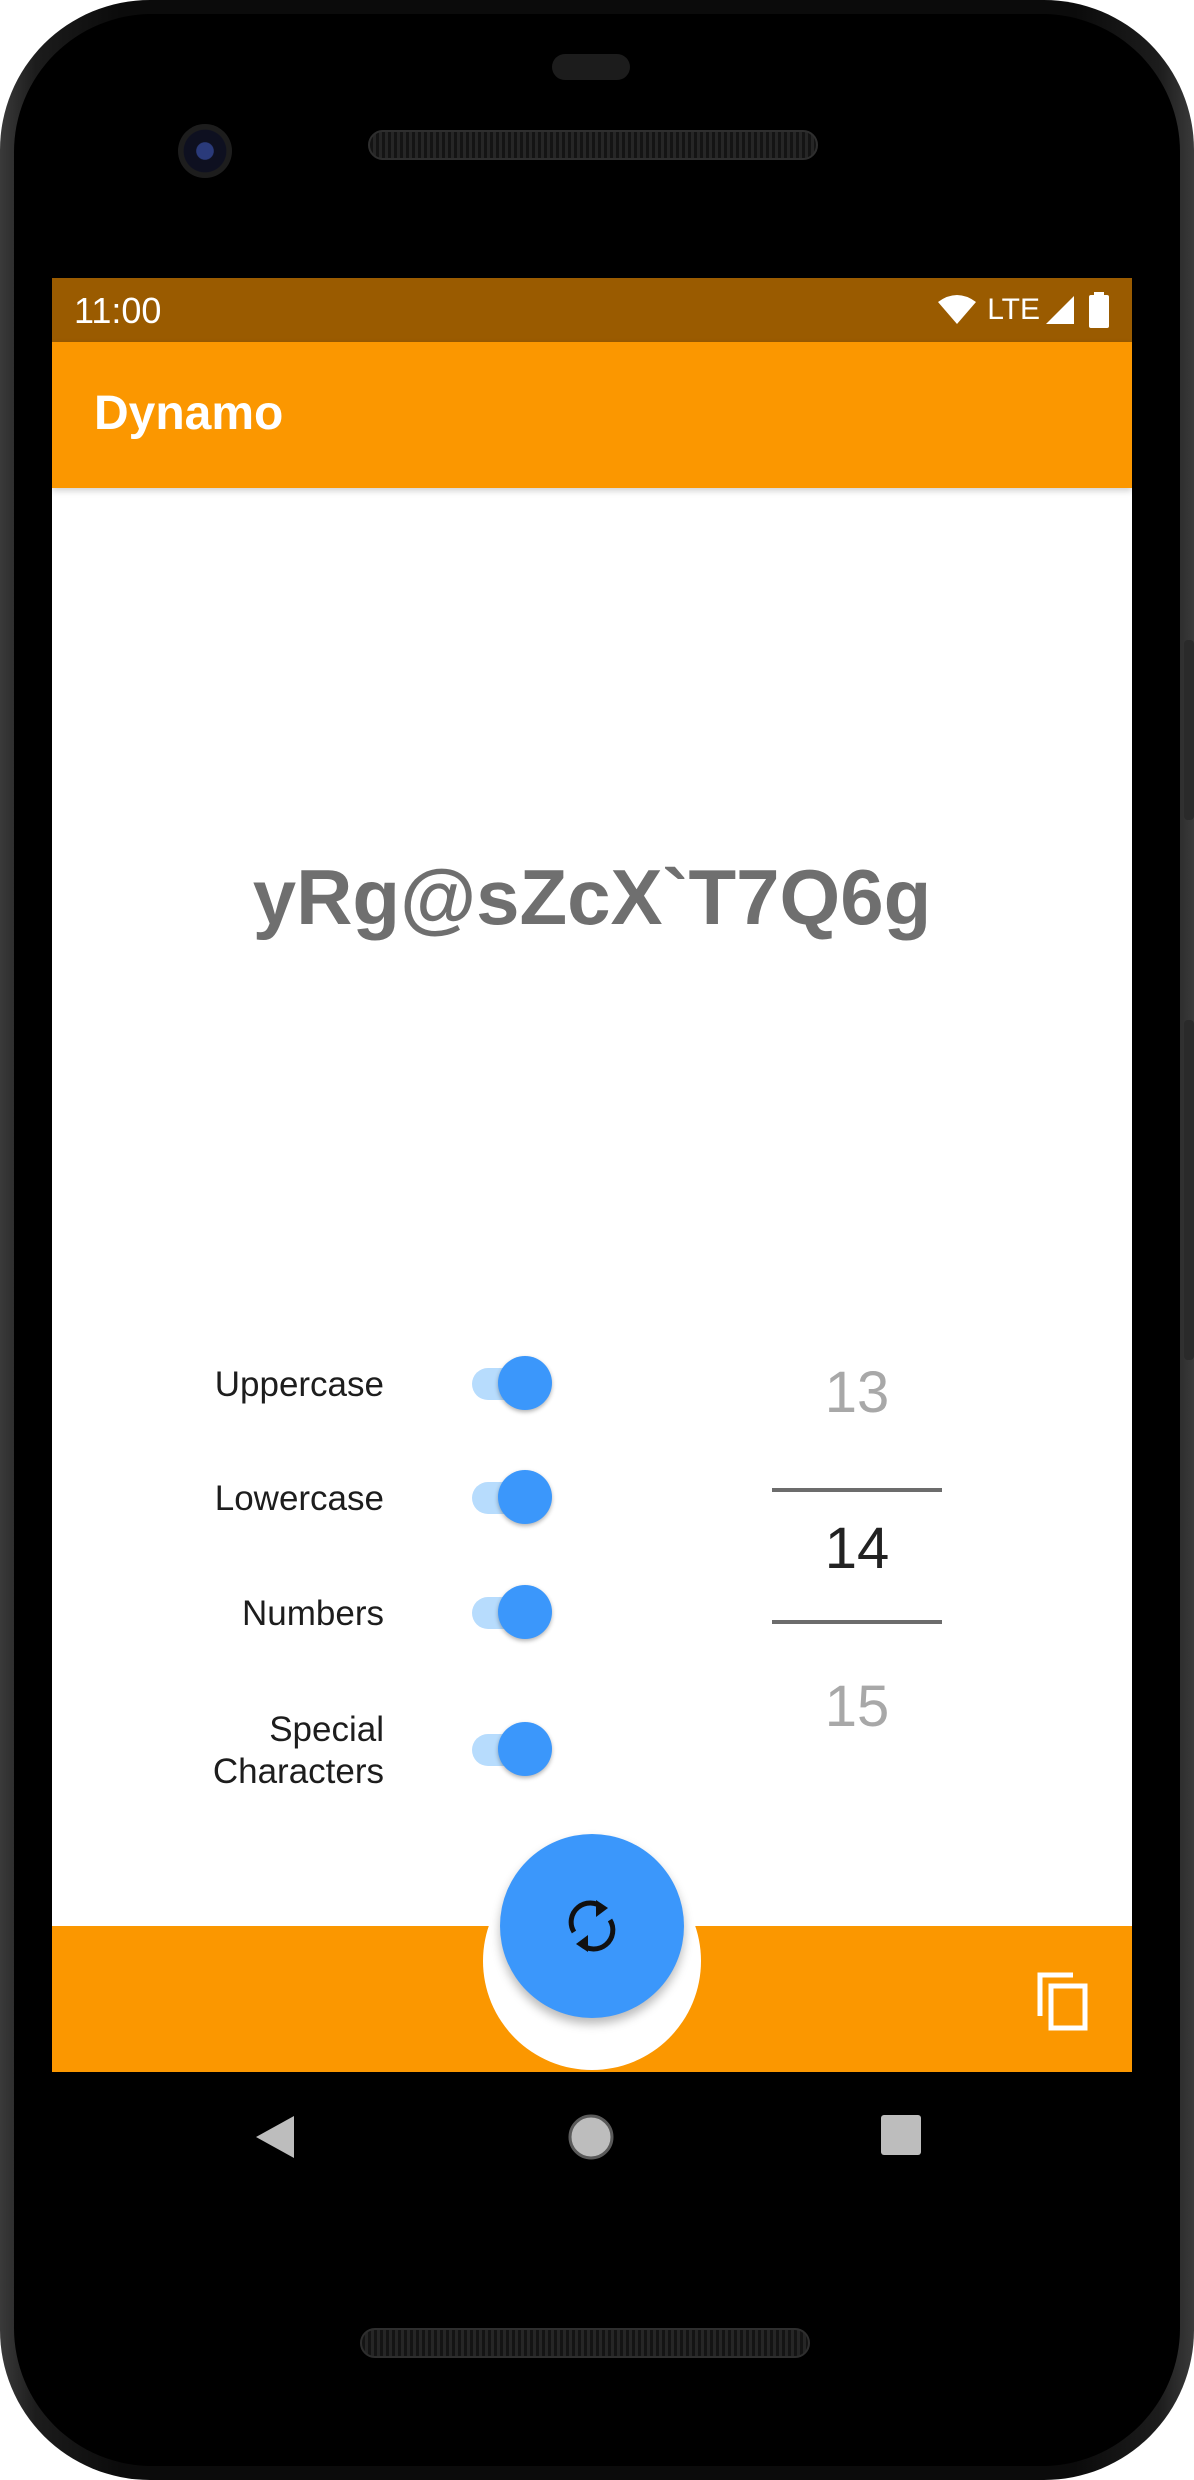  What do you see at coordinates (591, 2137) in the screenshot?
I see `home-icon` at bounding box center [591, 2137].